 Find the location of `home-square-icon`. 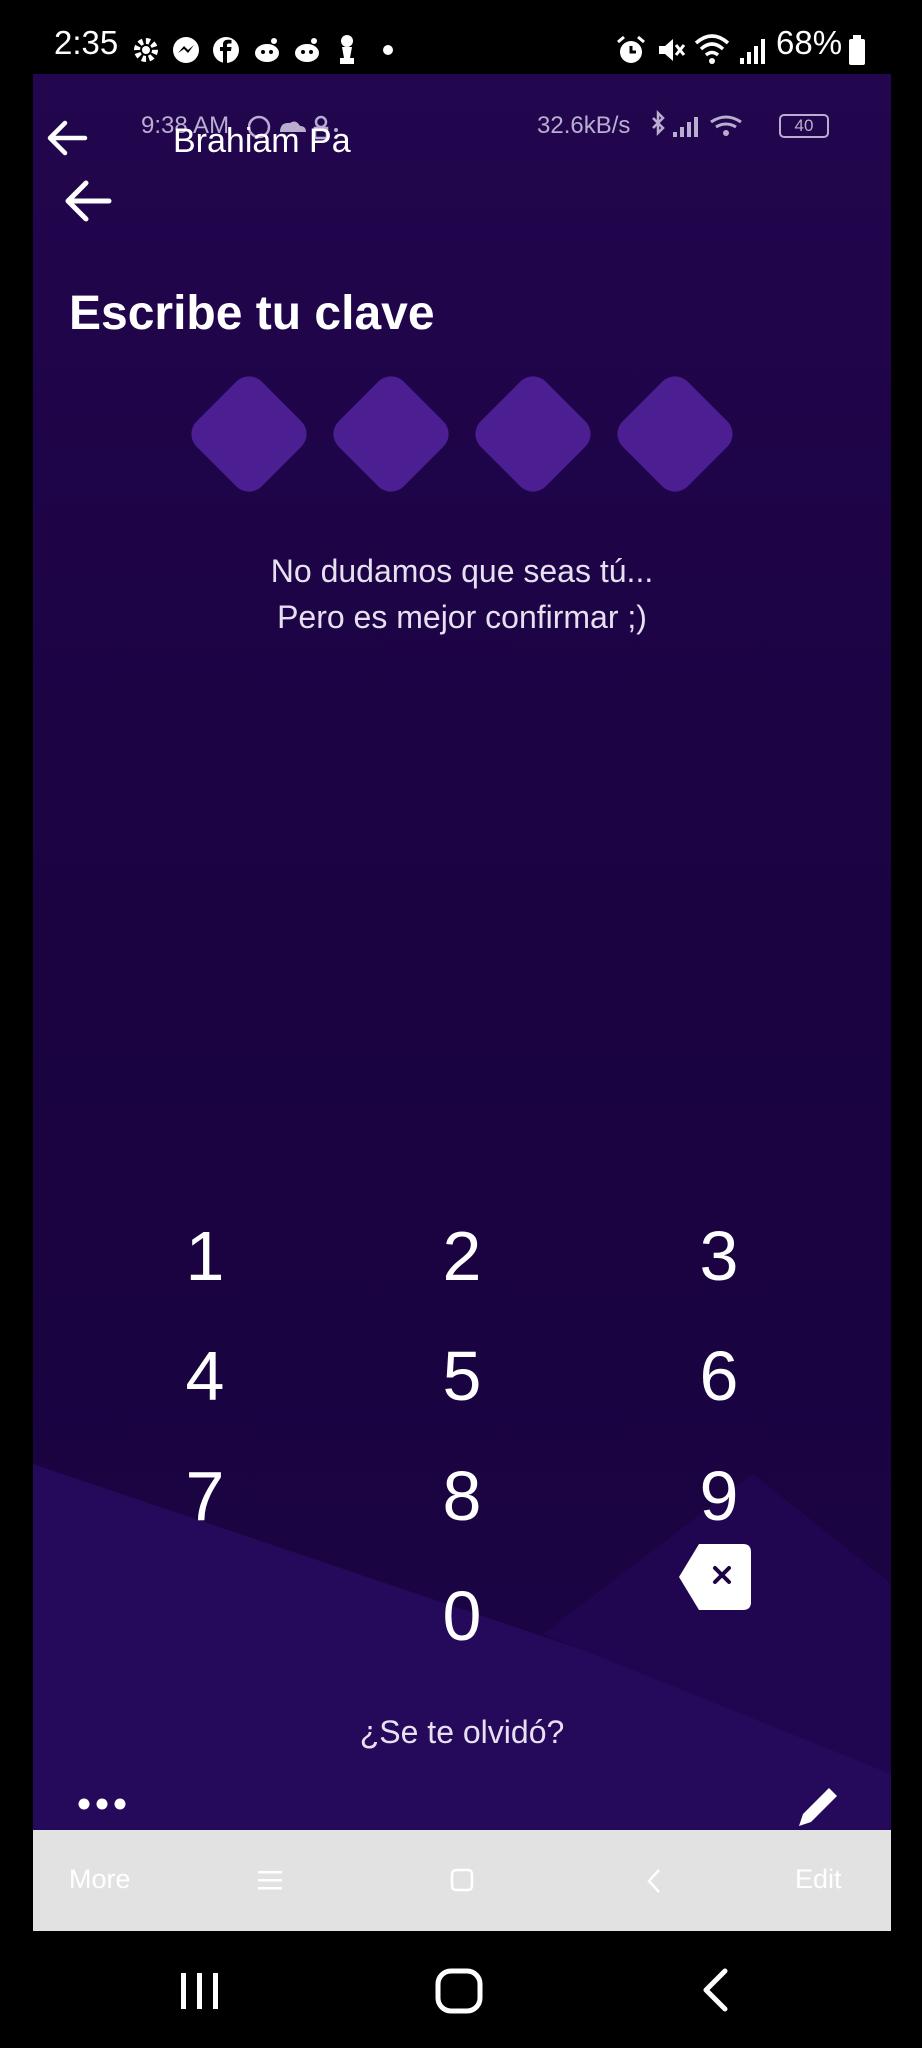

home-square-icon is located at coordinates (462, 1880).